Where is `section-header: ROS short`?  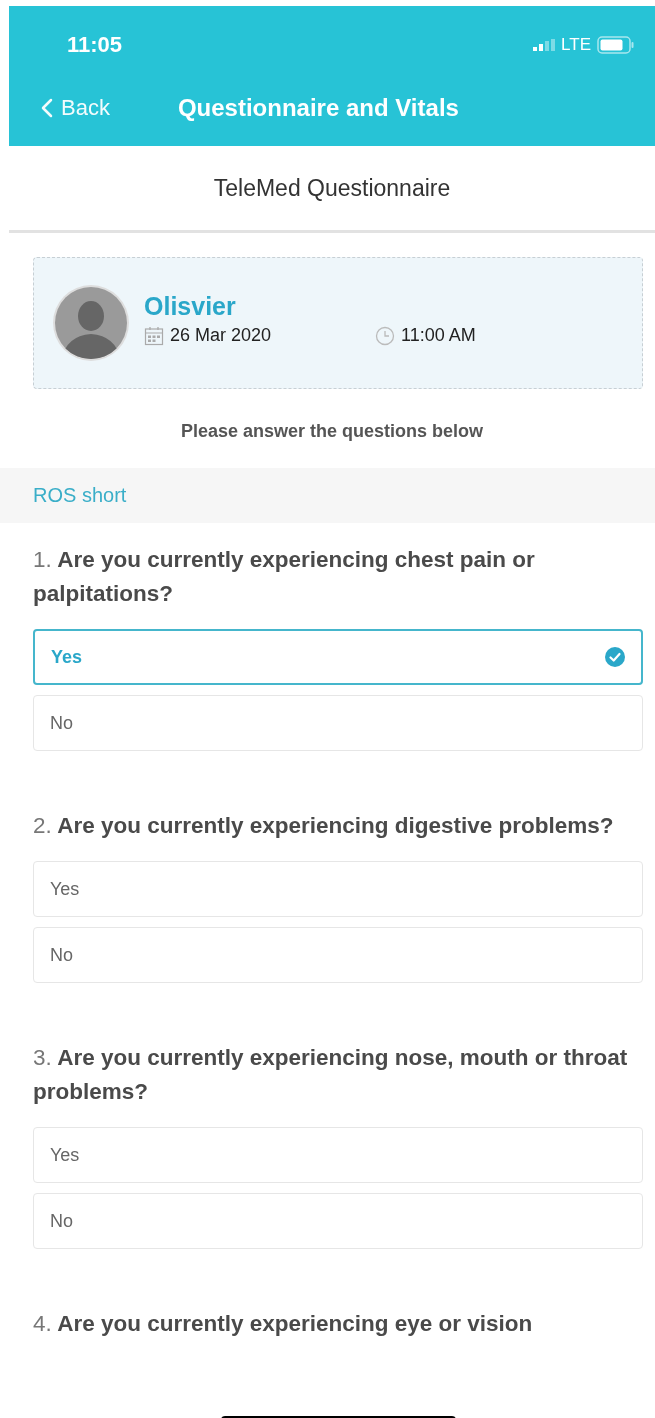 section-header: ROS short is located at coordinates (327, 495).